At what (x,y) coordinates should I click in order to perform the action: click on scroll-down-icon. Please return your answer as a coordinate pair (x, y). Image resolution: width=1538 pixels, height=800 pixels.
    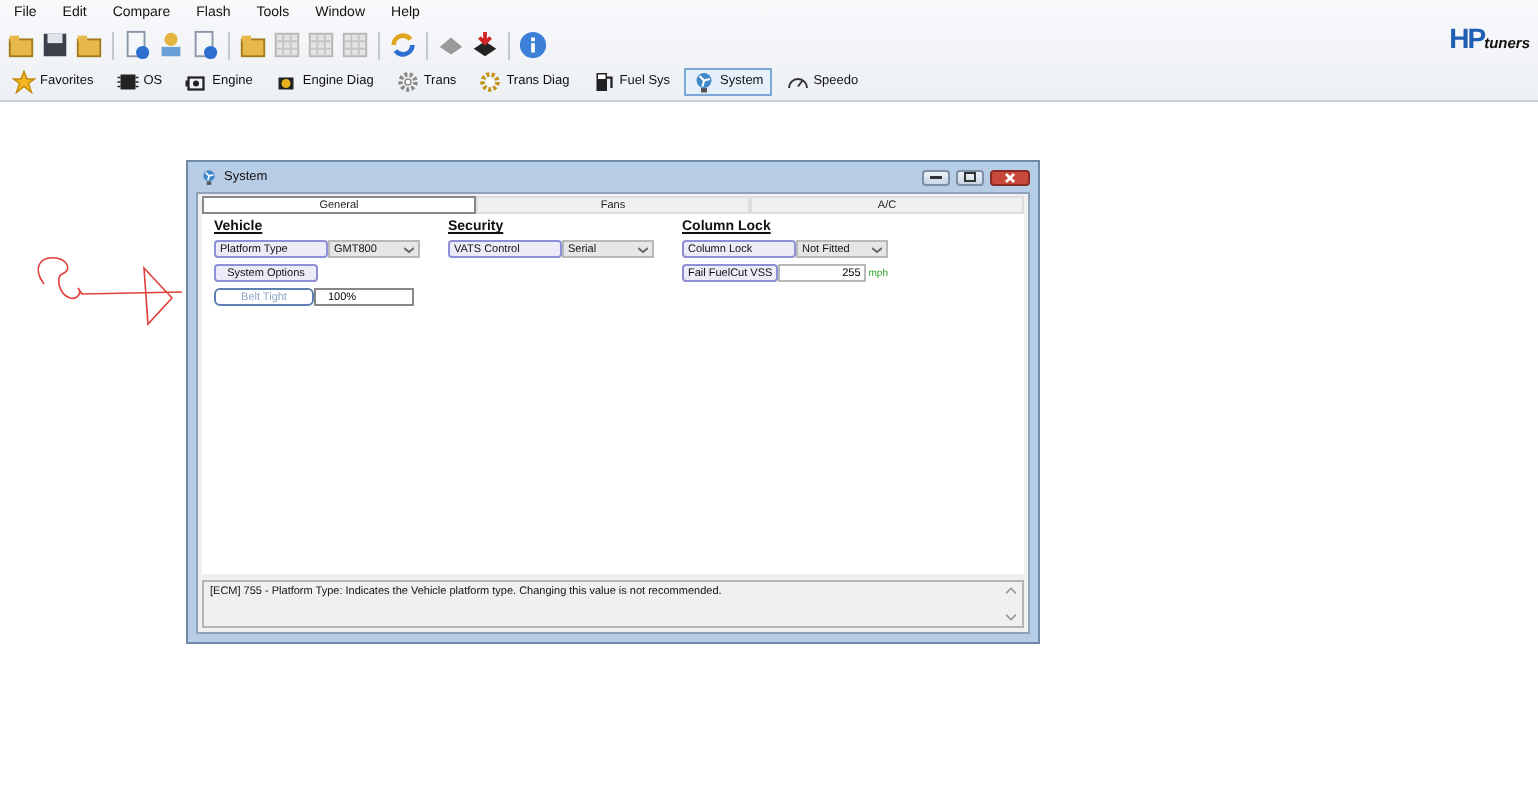
    Looking at the image, I should click on (1011, 618).